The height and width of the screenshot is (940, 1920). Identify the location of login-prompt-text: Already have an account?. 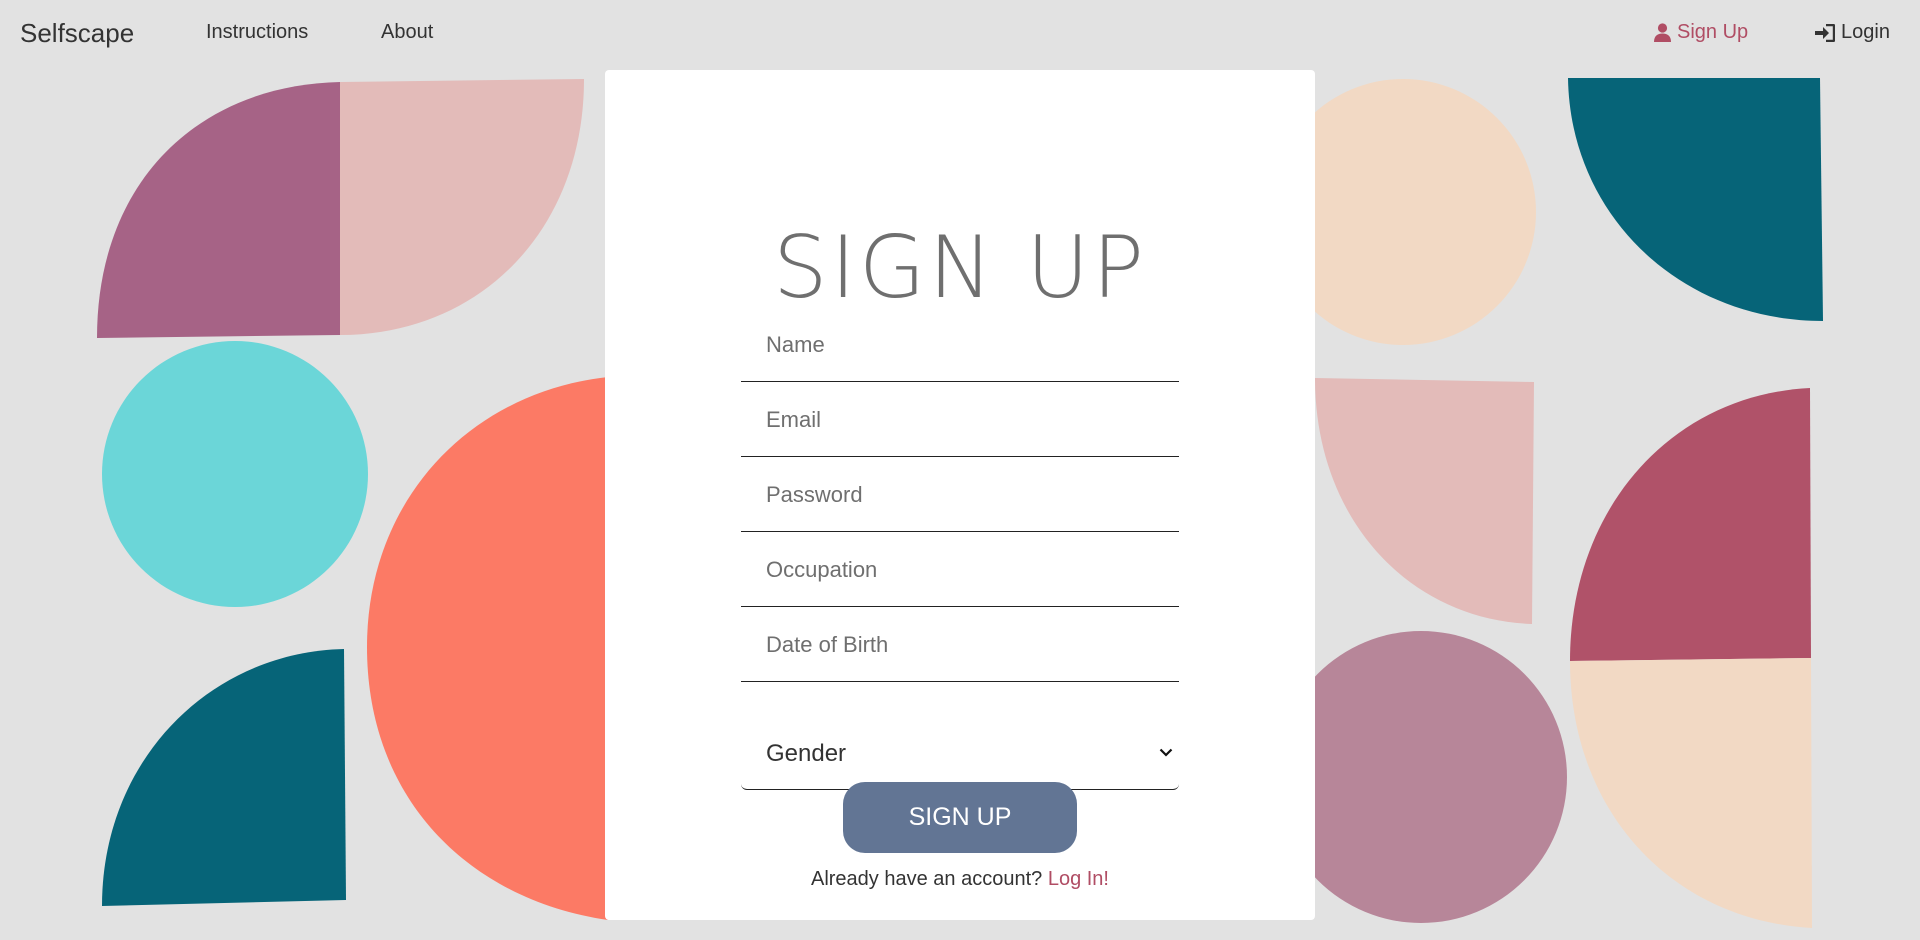
(926, 879).